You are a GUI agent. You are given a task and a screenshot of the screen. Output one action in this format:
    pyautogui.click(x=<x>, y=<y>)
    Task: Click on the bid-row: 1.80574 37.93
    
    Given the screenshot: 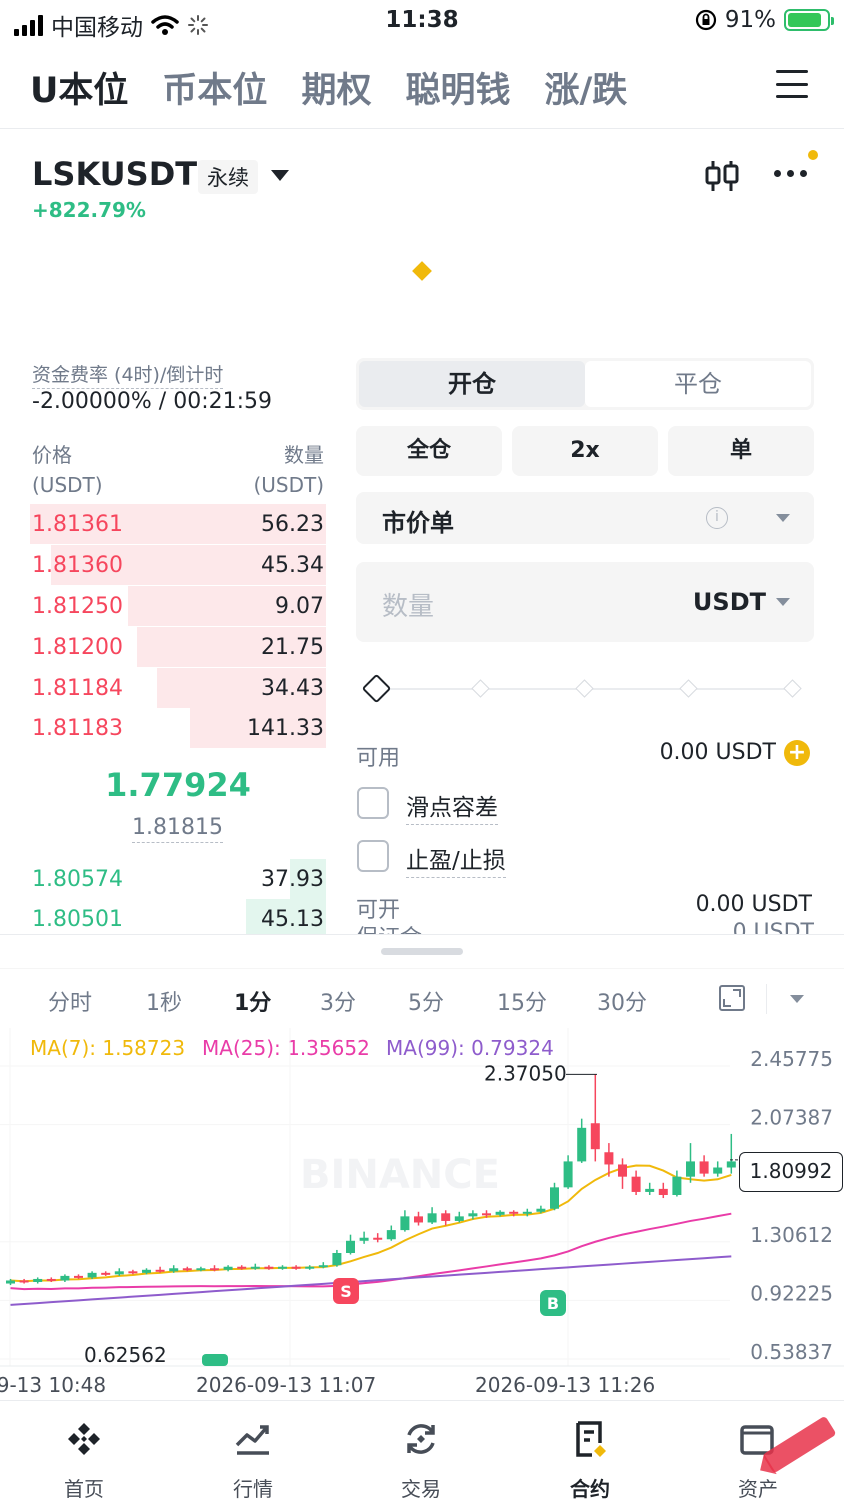 What is the action you would take?
    pyautogui.click(x=178, y=879)
    